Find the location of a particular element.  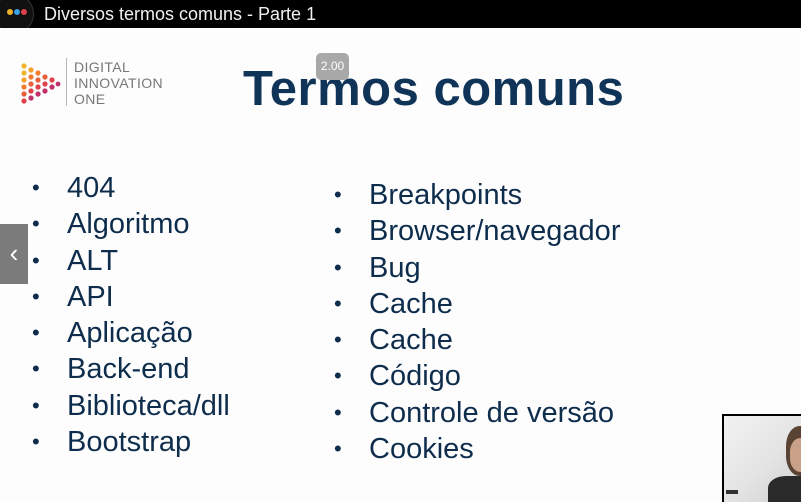

term-label: ALT is located at coordinates (93, 260).